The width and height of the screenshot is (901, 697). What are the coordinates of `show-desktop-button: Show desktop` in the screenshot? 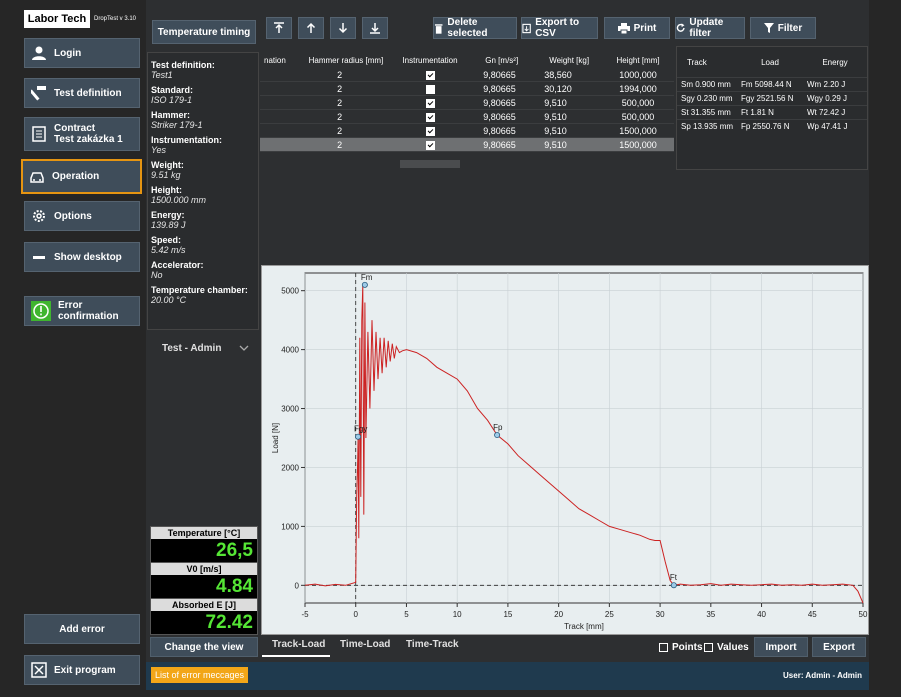 It's located at (82, 257).